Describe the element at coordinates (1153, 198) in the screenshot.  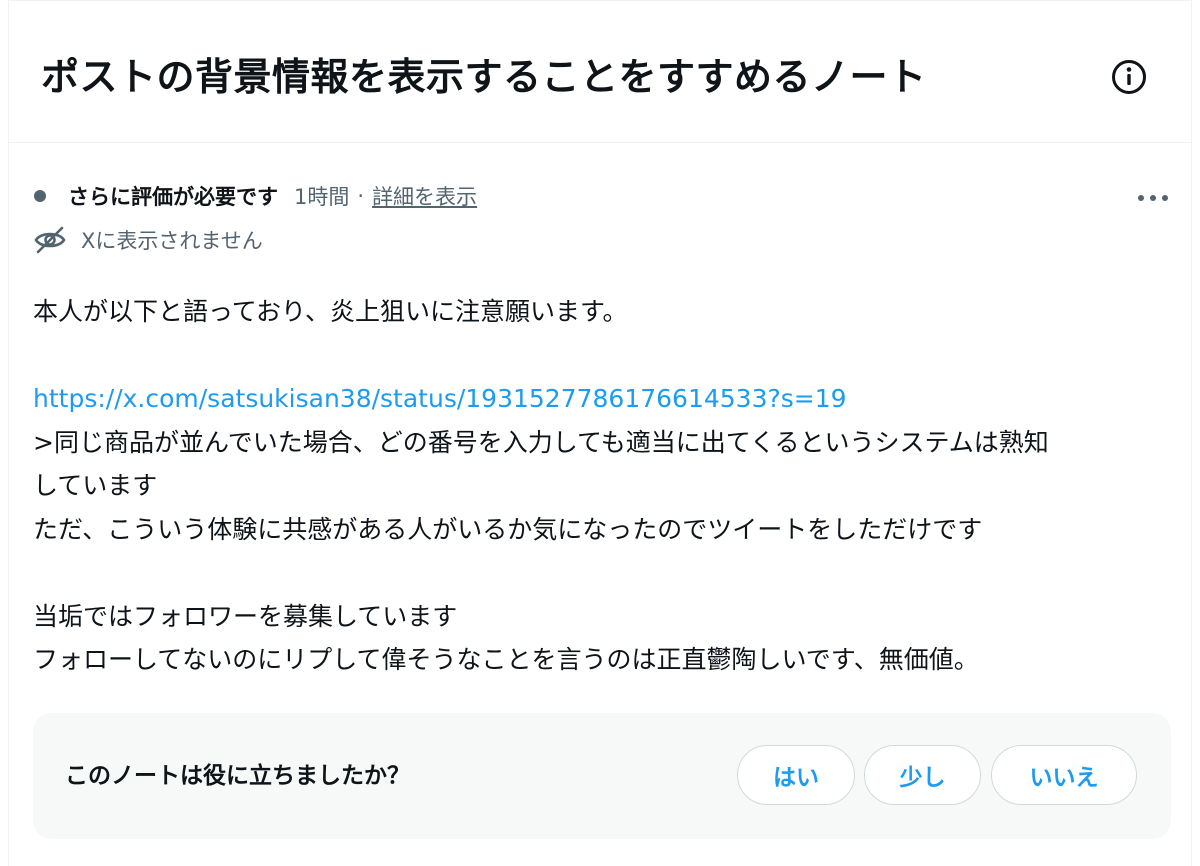
I see `more-horizontal-icon` at that location.